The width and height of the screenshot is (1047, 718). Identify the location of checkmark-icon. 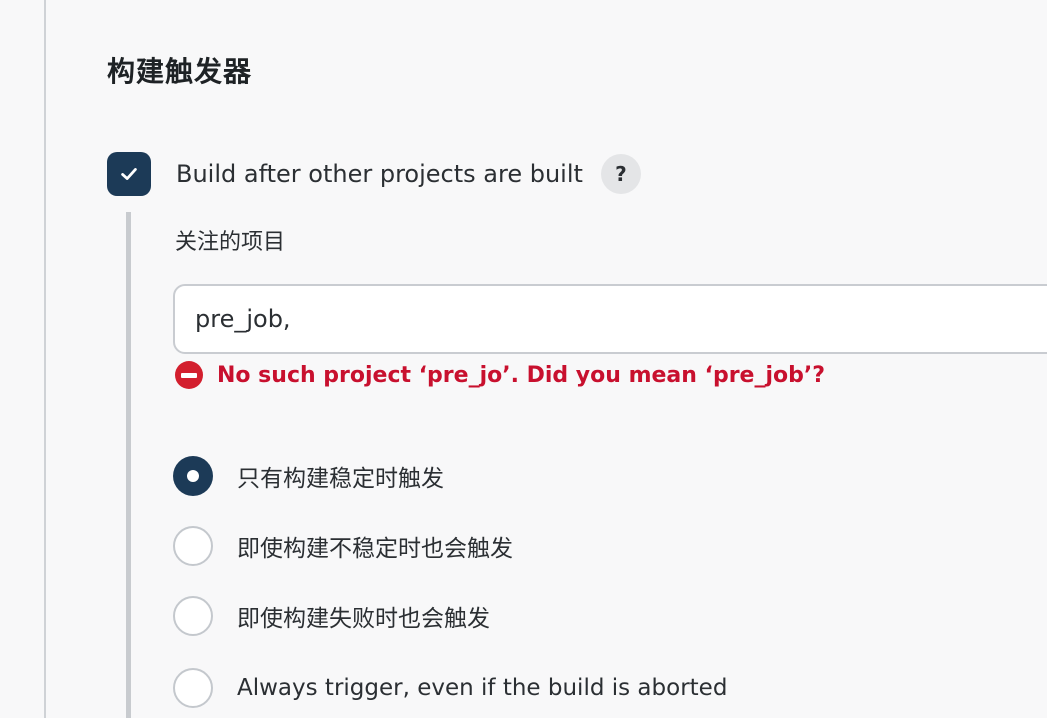
(129, 174).